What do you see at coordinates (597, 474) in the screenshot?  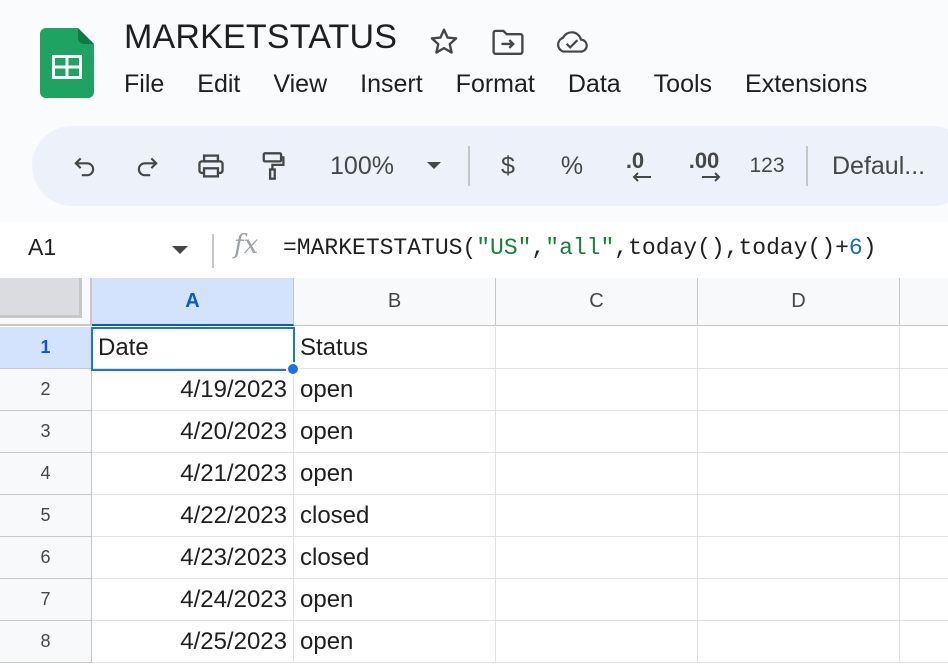 I see `cell-c4` at bounding box center [597, 474].